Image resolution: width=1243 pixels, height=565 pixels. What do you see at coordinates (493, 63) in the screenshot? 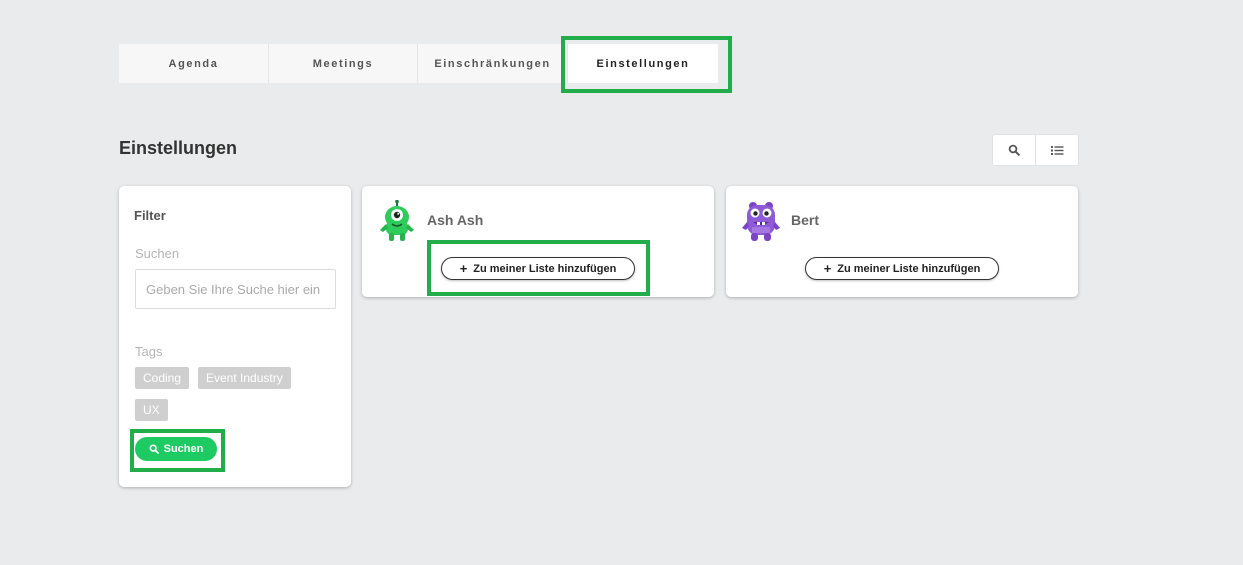
I see `tab-einschraenkungen: Einschränkungen` at bounding box center [493, 63].